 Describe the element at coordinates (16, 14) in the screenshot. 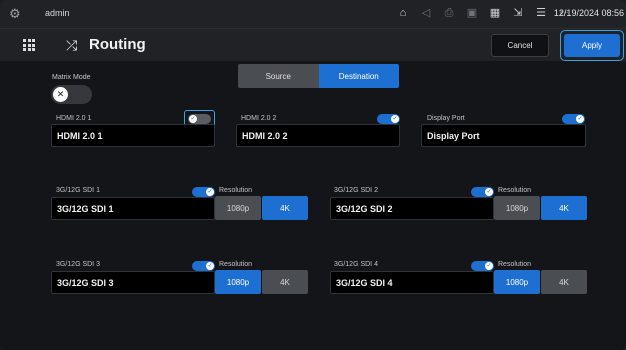

I see `gear-icon: ⚙` at that location.